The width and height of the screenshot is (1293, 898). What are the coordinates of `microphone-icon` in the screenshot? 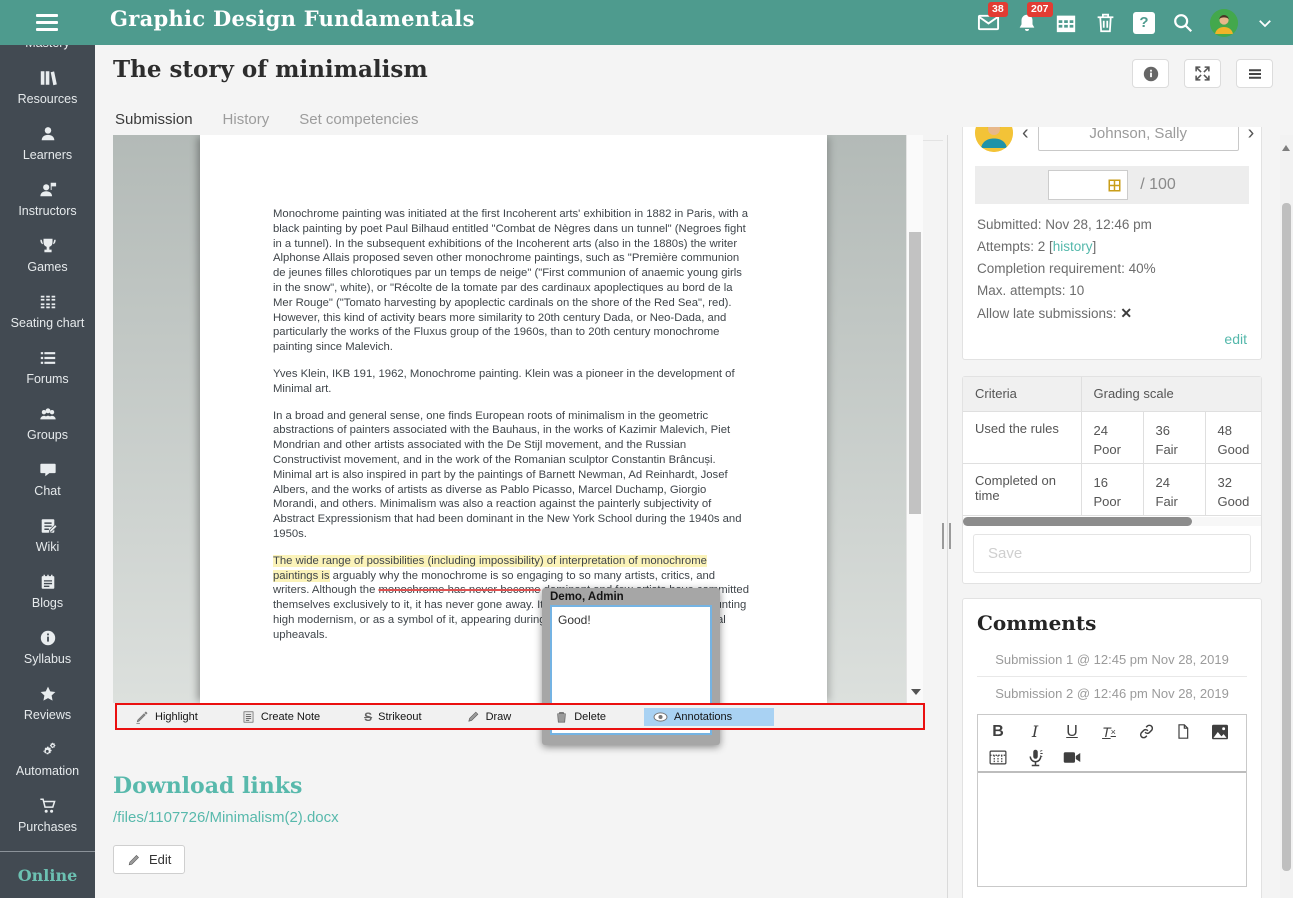 It's located at (1035, 758).